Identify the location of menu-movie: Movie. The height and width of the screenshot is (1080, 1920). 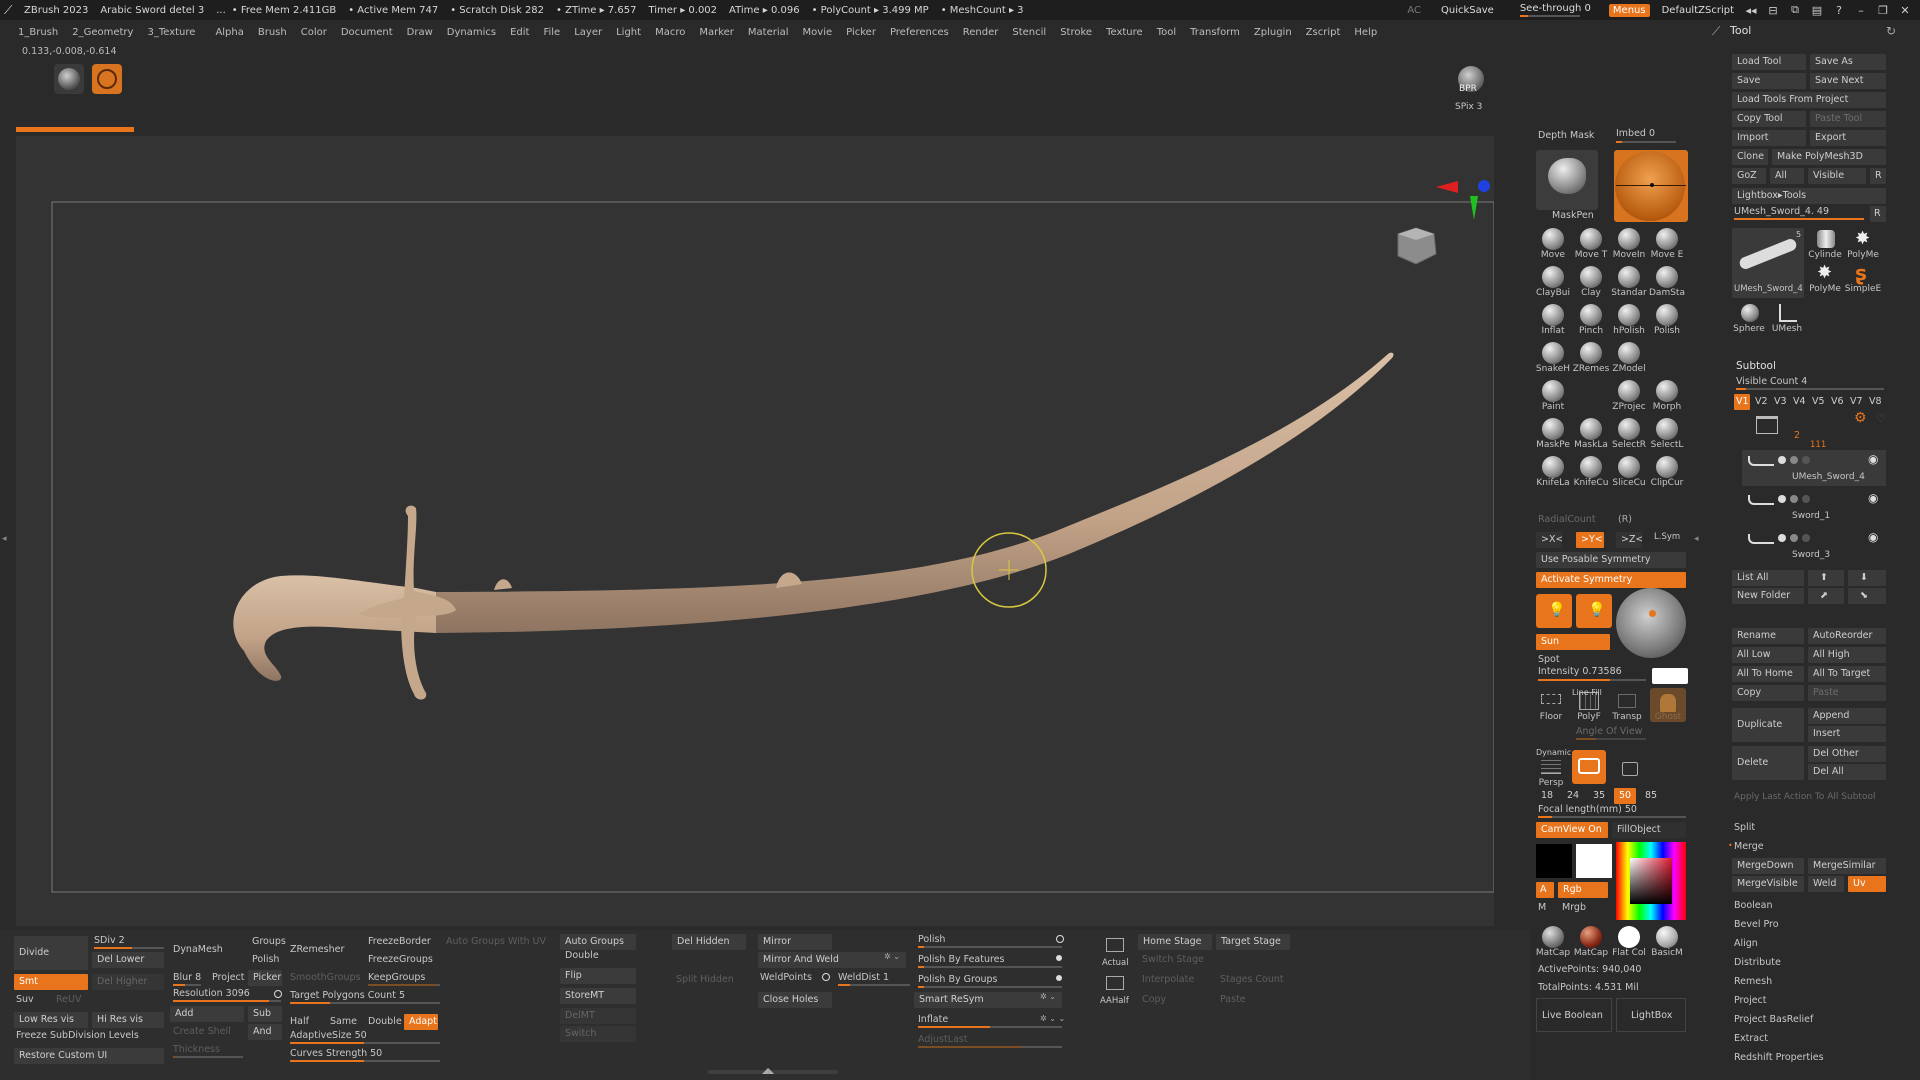
(818, 32).